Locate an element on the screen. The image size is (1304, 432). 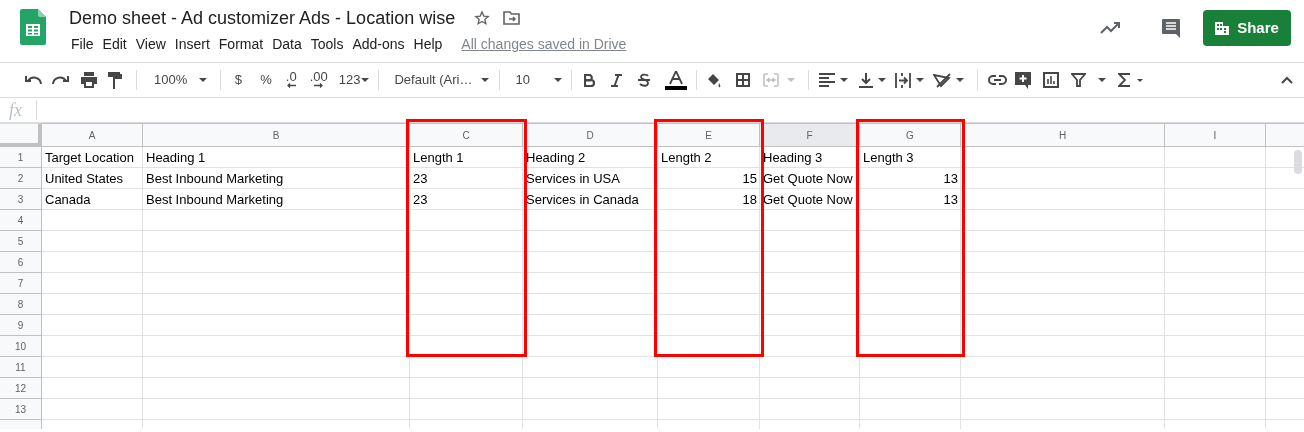
merge-icon is located at coordinates (770, 80).